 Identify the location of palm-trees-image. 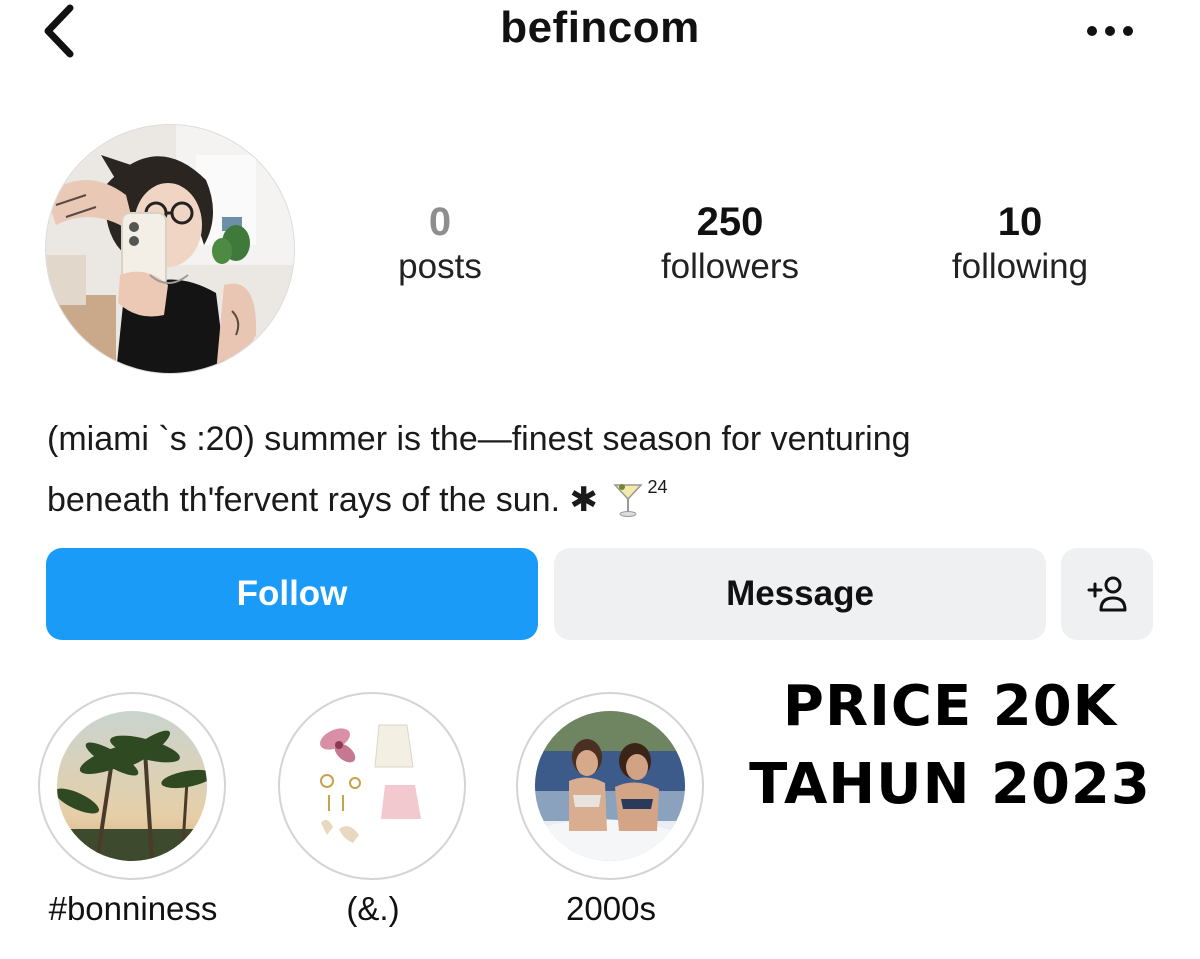
(132, 786).